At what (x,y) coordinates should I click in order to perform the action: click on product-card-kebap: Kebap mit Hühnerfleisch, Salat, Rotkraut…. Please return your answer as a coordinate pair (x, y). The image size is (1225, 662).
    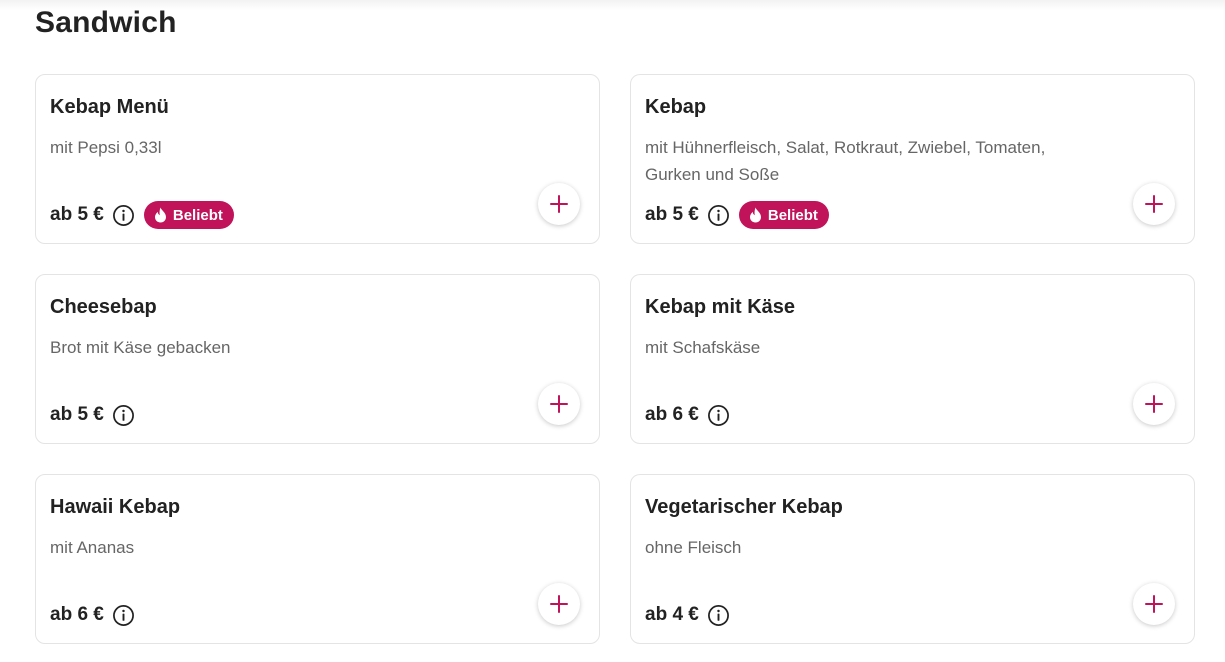
    Looking at the image, I should click on (912, 159).